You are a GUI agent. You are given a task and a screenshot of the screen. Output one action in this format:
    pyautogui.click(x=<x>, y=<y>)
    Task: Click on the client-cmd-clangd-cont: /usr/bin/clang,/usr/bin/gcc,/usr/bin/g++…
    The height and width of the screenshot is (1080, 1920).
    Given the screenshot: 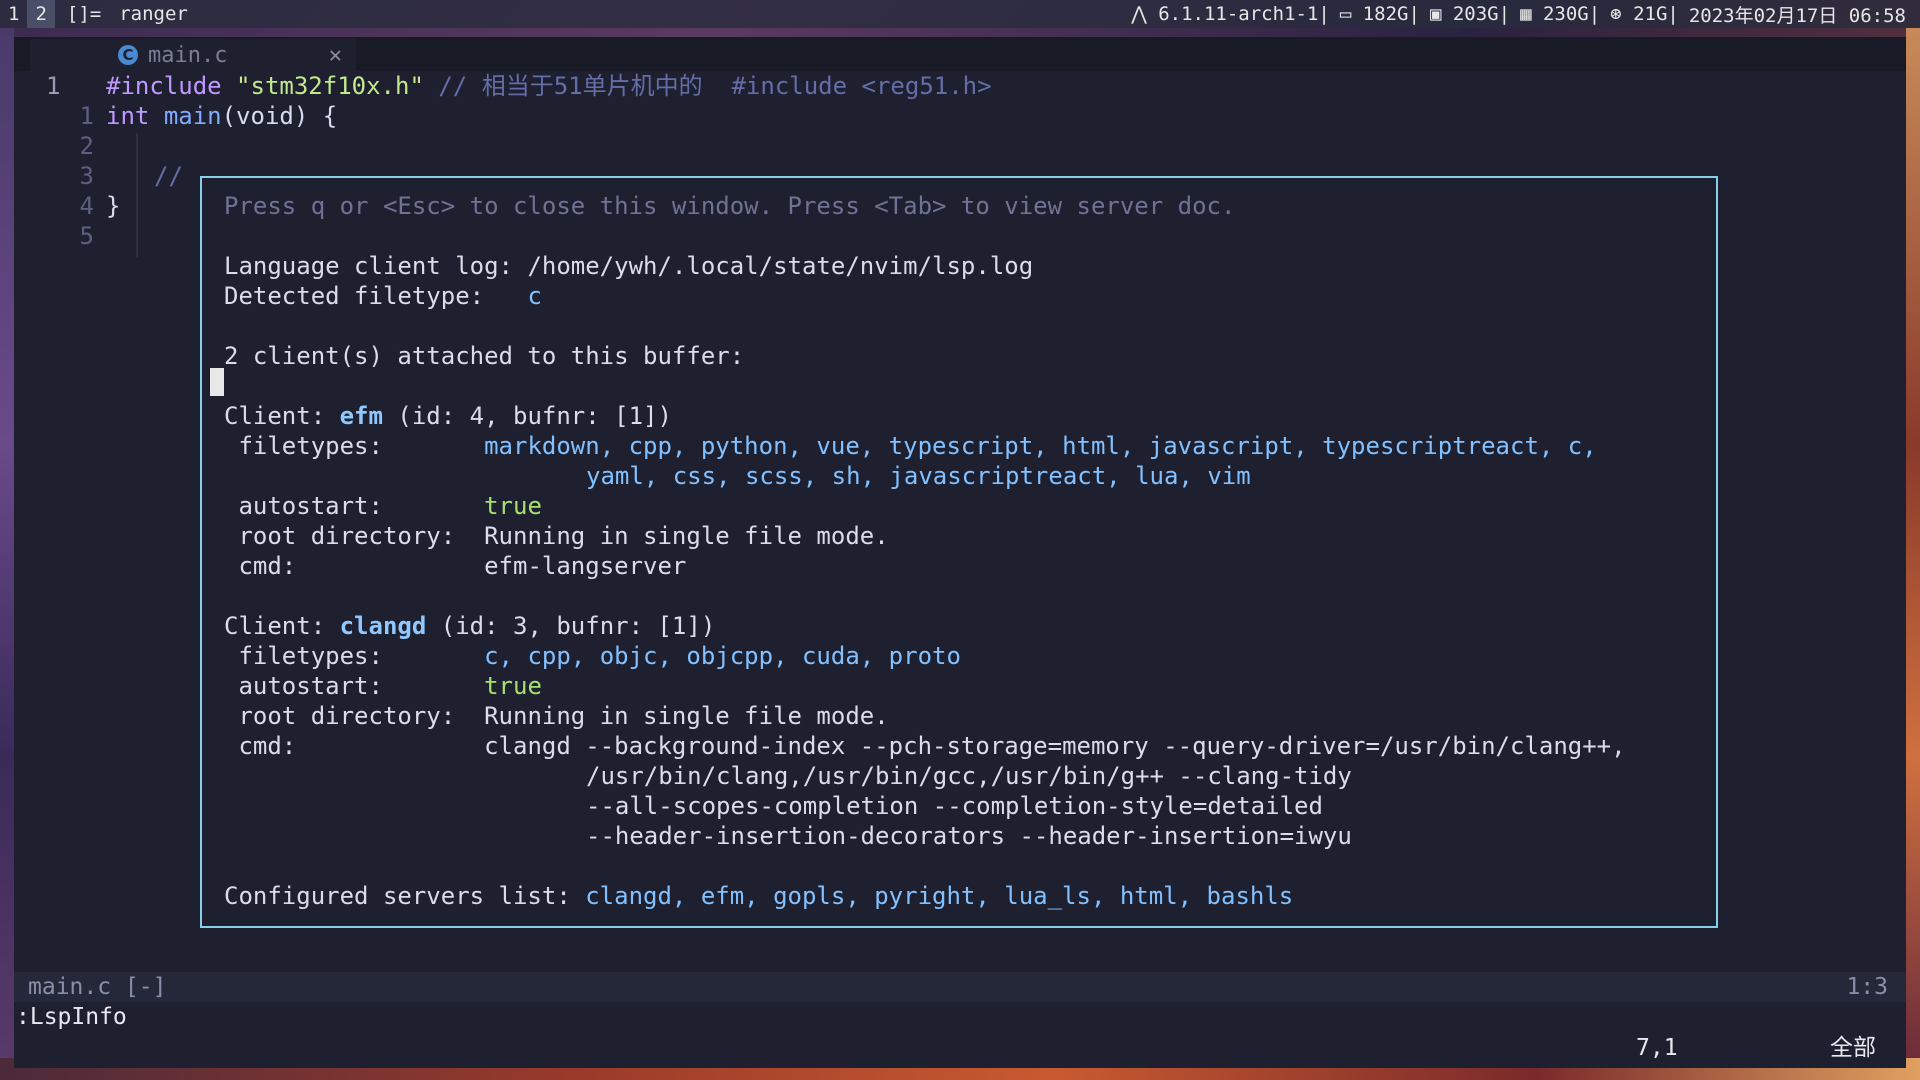 What is the action you would take?
    pyautogui.click(x=969, y=776)
    